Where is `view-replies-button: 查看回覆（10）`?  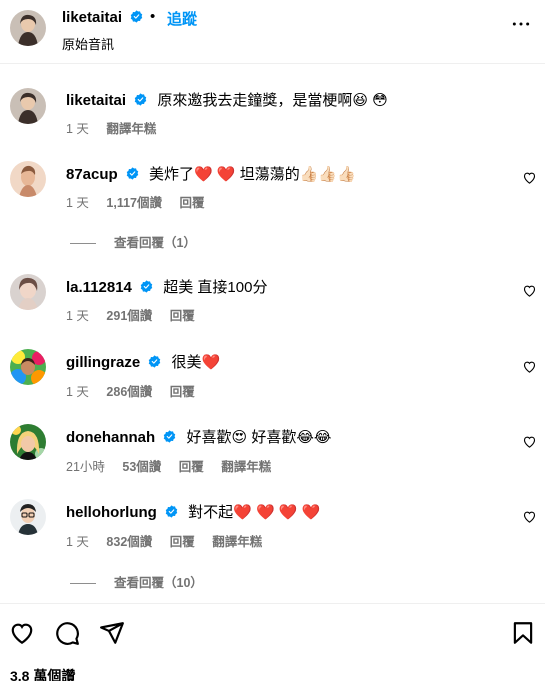 view-replies-button: 查看回覆（10） is located at coordinates (136, 581).